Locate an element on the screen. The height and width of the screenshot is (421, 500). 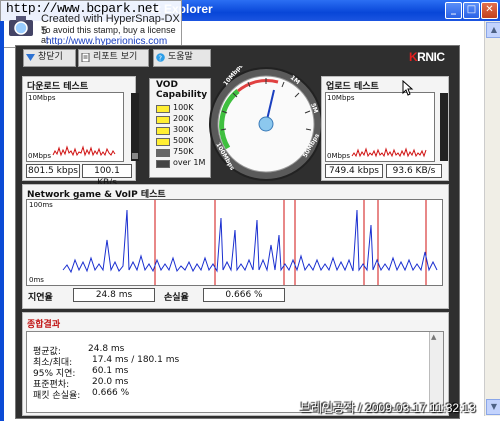
close-window-label: 창닫기 is located at coordinates (50, 57).